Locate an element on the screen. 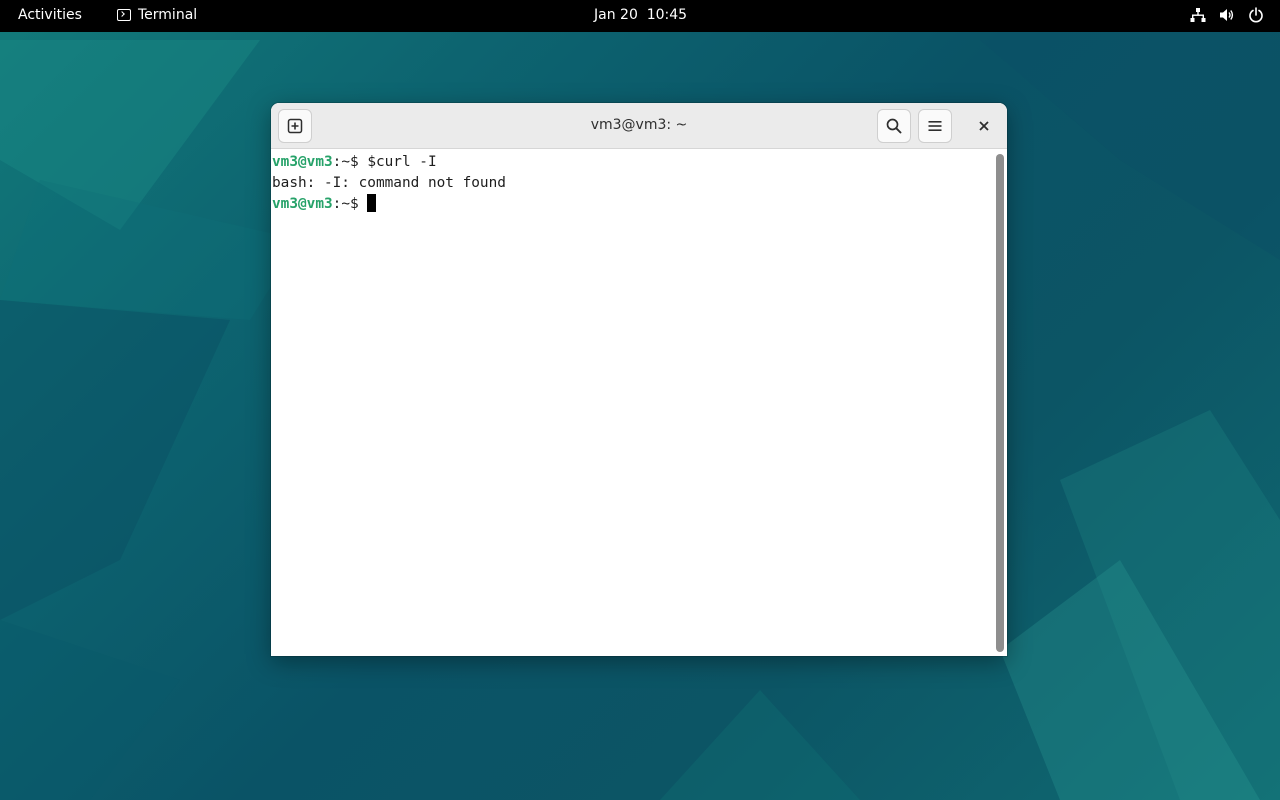  header-bar: vm3@vm3: ~ is located at coordinates (639, 126).